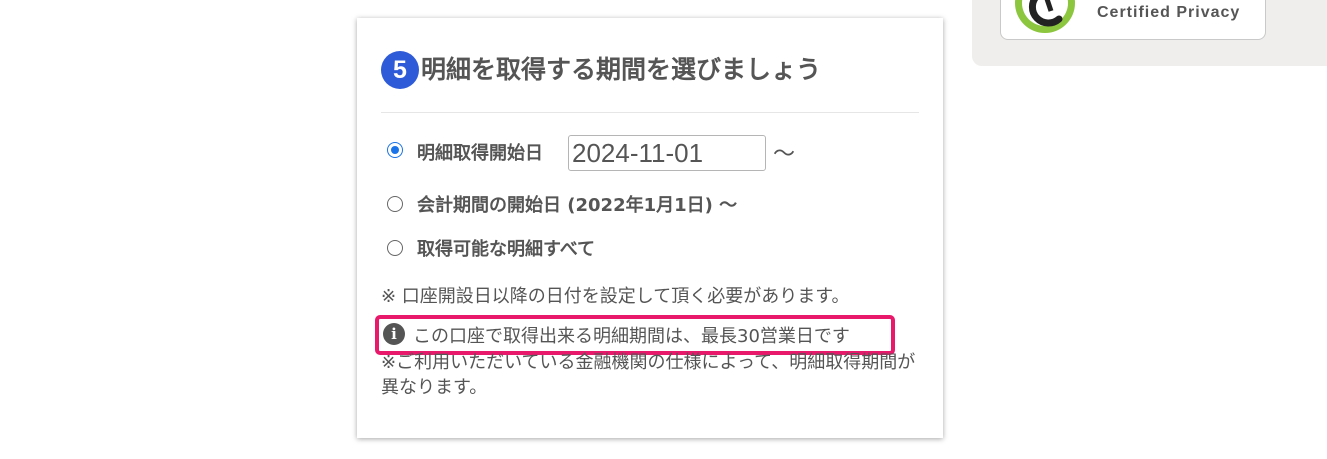 The image size is (1327, 459). Describe the element at coordinates (394, 334) in the screenshot. I see `info-icon: i` at that location.